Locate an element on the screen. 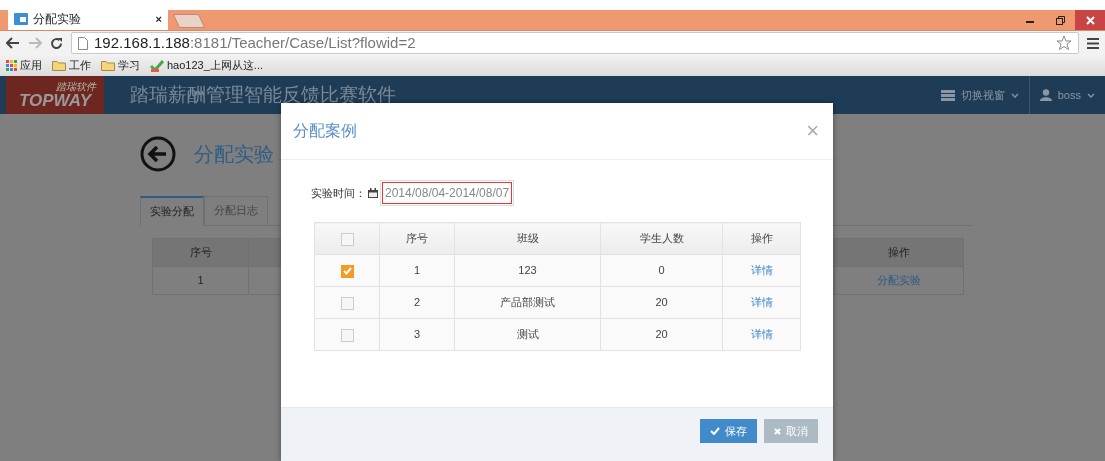  user-icon is located at coordinates (1045, 95).